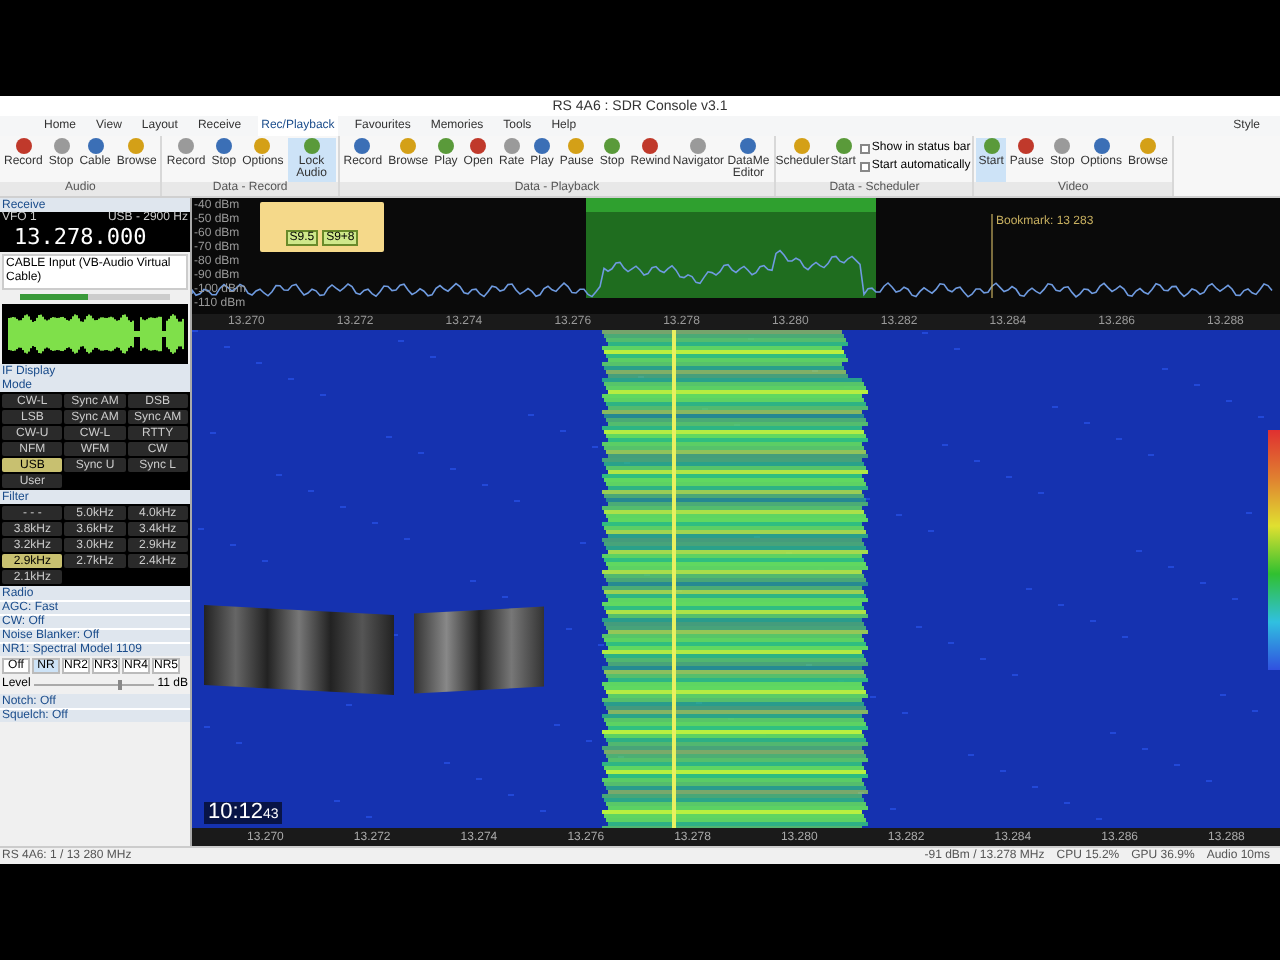 This screenshot has width=1280, height=960. What do you see at coordinates (80, 237) in the screenshot?
I see `frequency-display: 13.278.000` at bounding box center [80, 237].